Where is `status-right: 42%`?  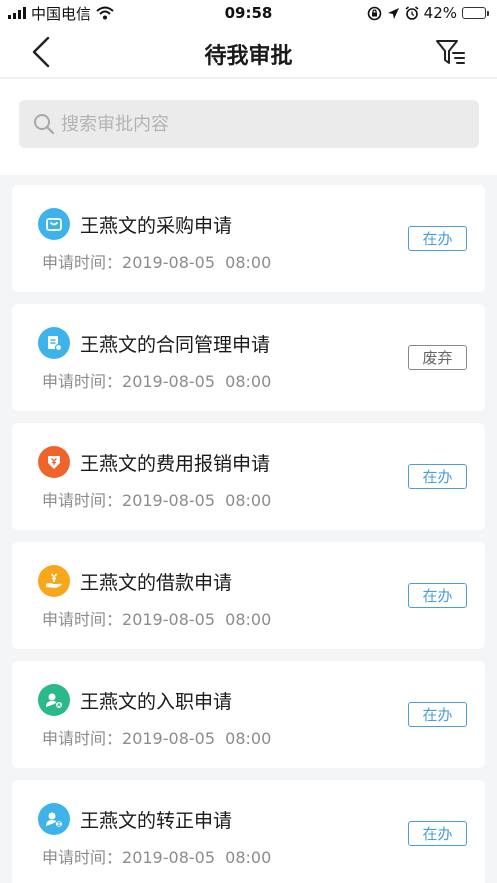
status-right: 42% is located at coordinates (428, 13).